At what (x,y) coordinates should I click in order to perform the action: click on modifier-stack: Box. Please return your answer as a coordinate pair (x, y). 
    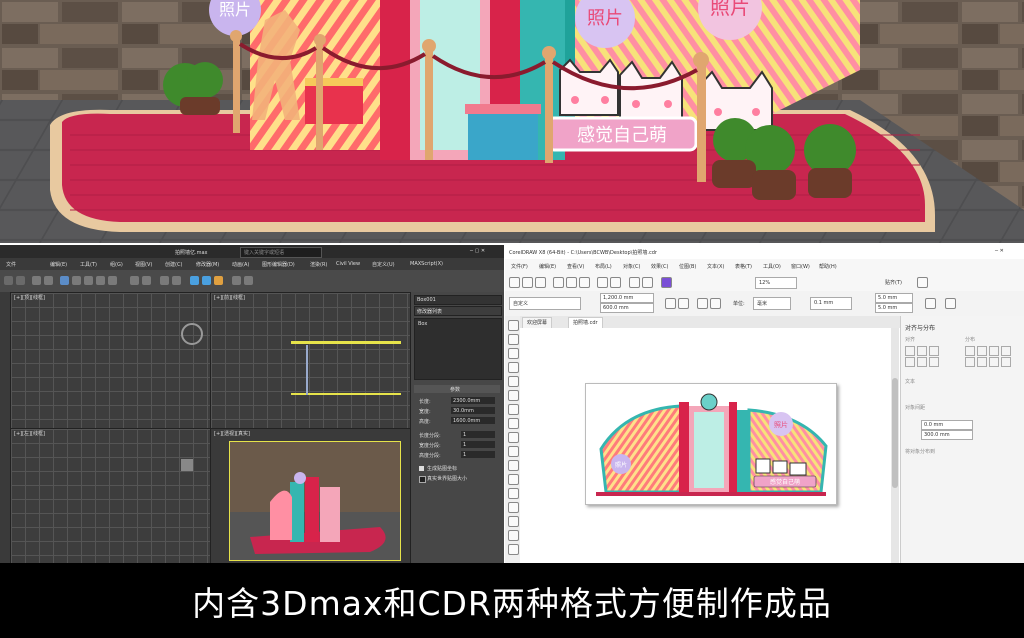
    Looking at the image, I should click on (458, 349).